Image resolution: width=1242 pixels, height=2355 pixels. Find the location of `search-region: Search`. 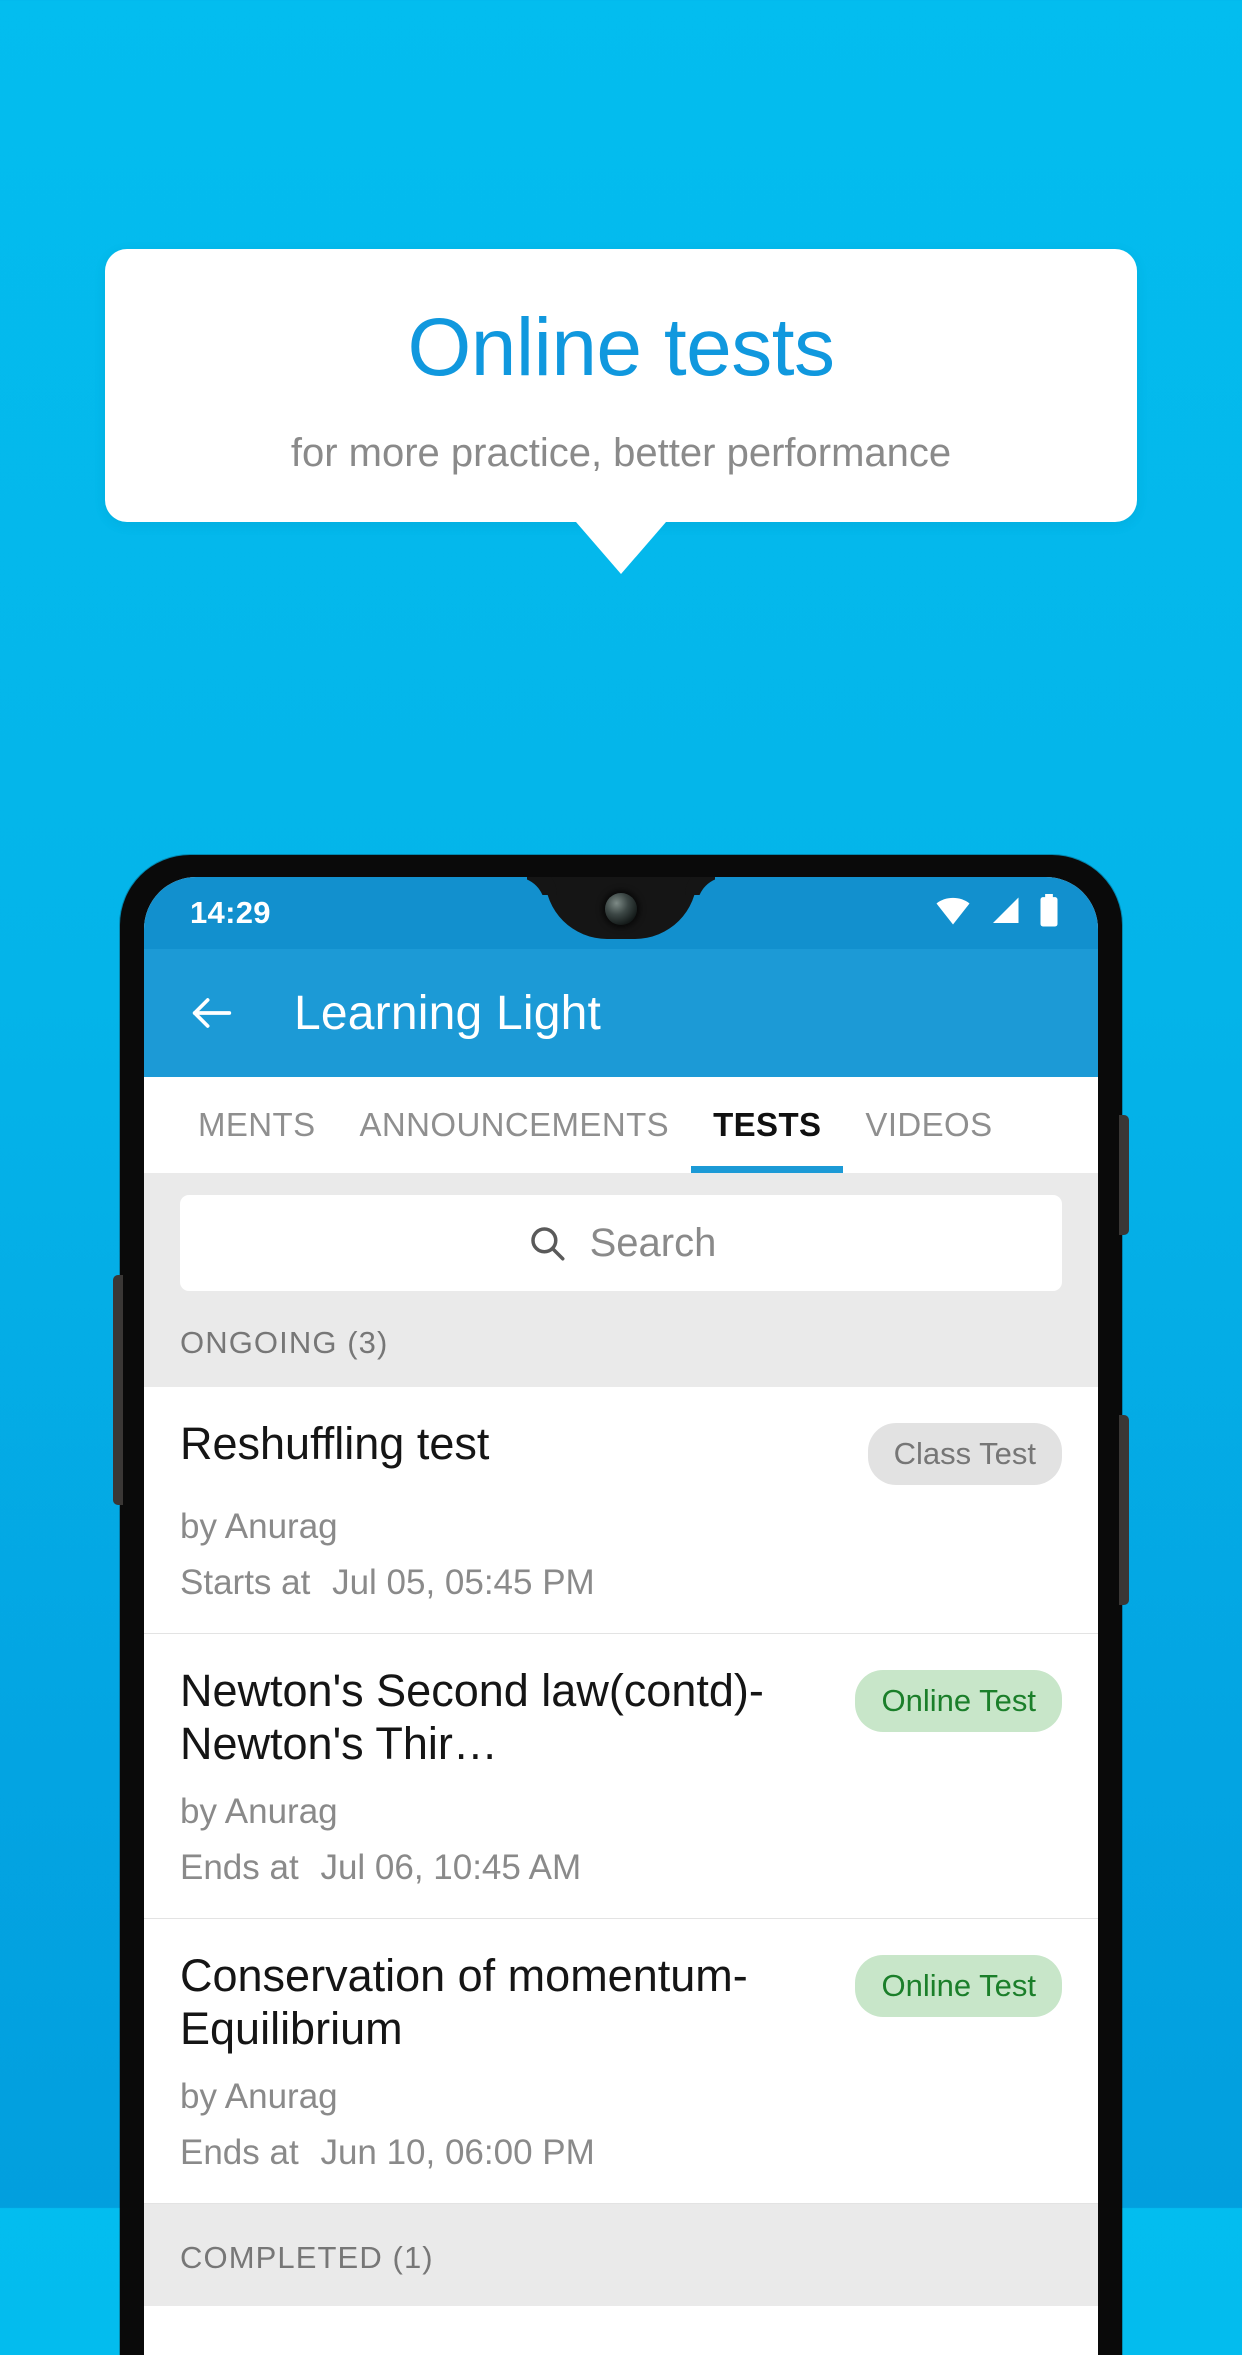

search-region: Search is located at coordinates (621, 1232).